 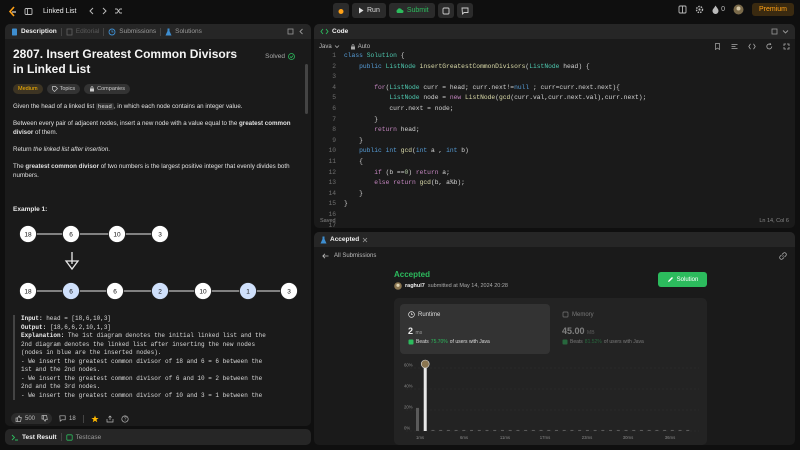 I want to click on like-button: 500, so click(x=32, y=418).